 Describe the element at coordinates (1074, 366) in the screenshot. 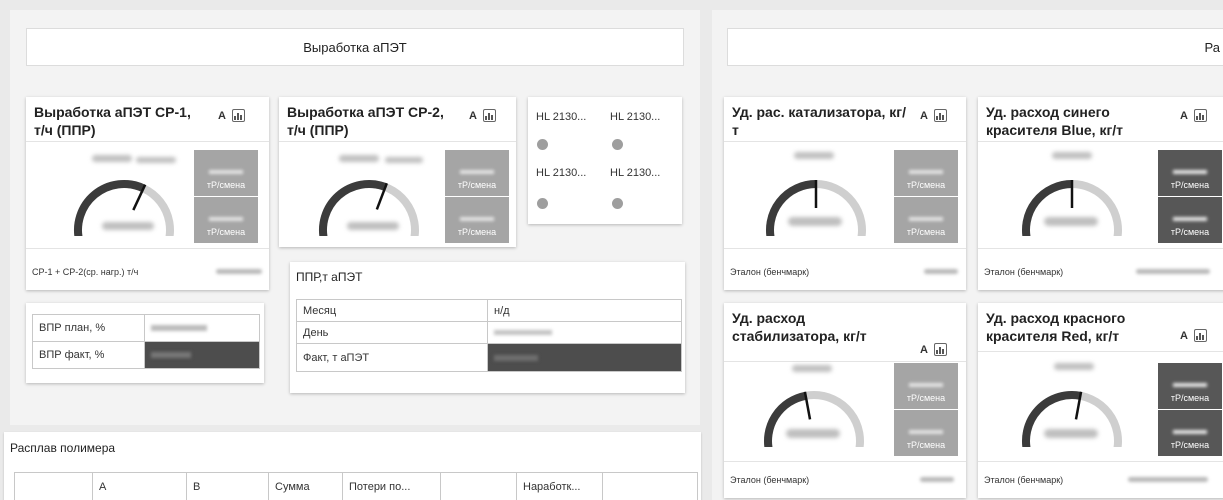

I see `card-red-value-blurred` at that location.